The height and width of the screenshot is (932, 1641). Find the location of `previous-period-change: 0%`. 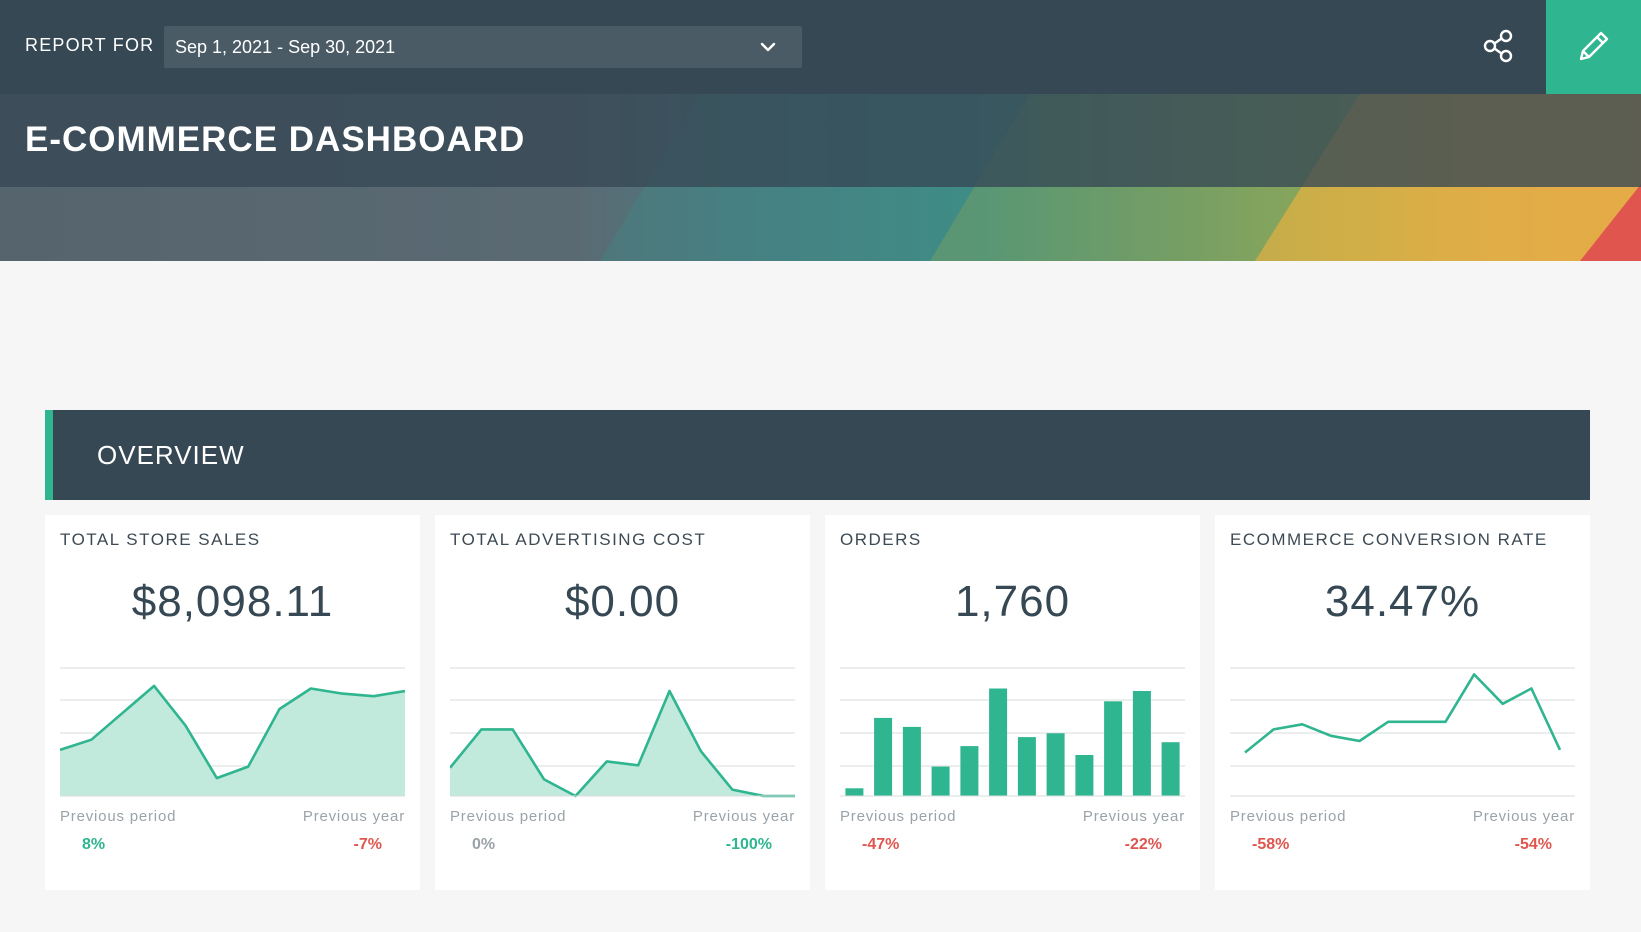

previous-period-change: 0% is located at coordinates (484, 844).